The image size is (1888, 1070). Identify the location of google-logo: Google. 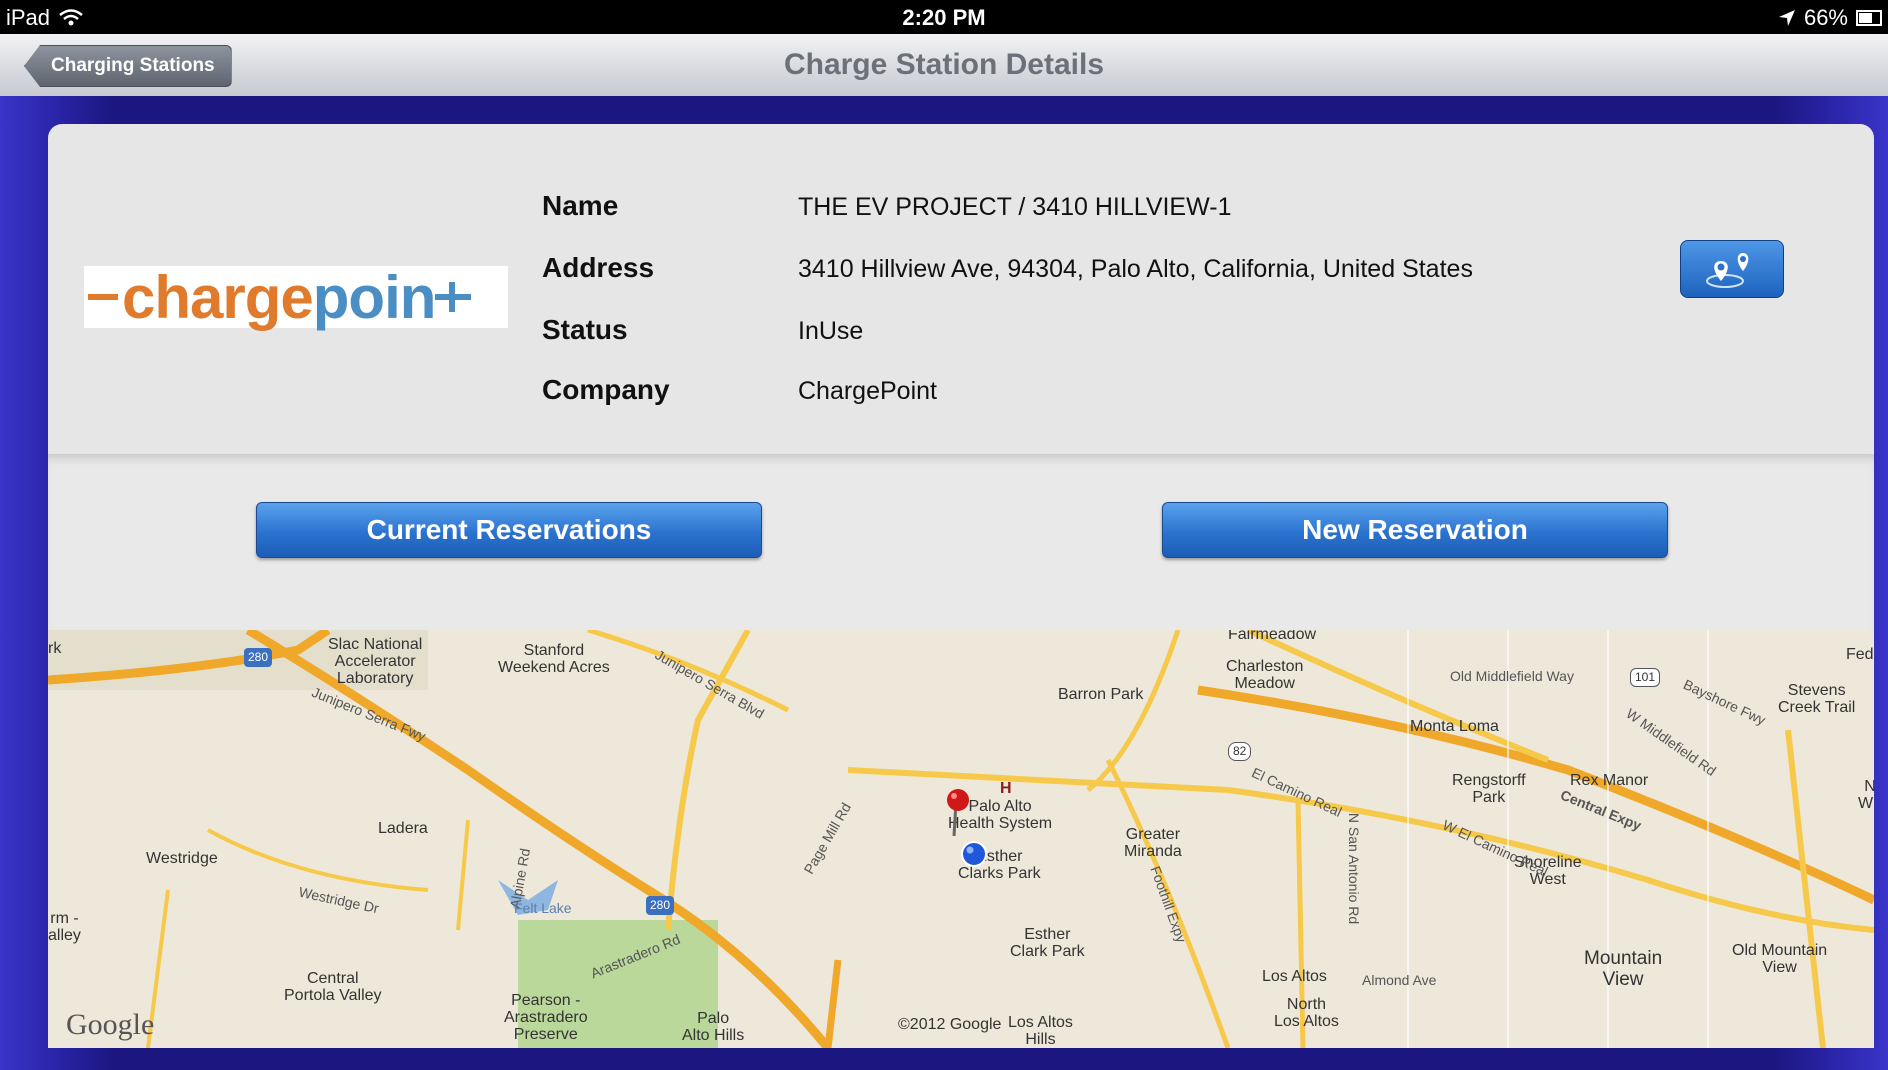
(110, 1024).